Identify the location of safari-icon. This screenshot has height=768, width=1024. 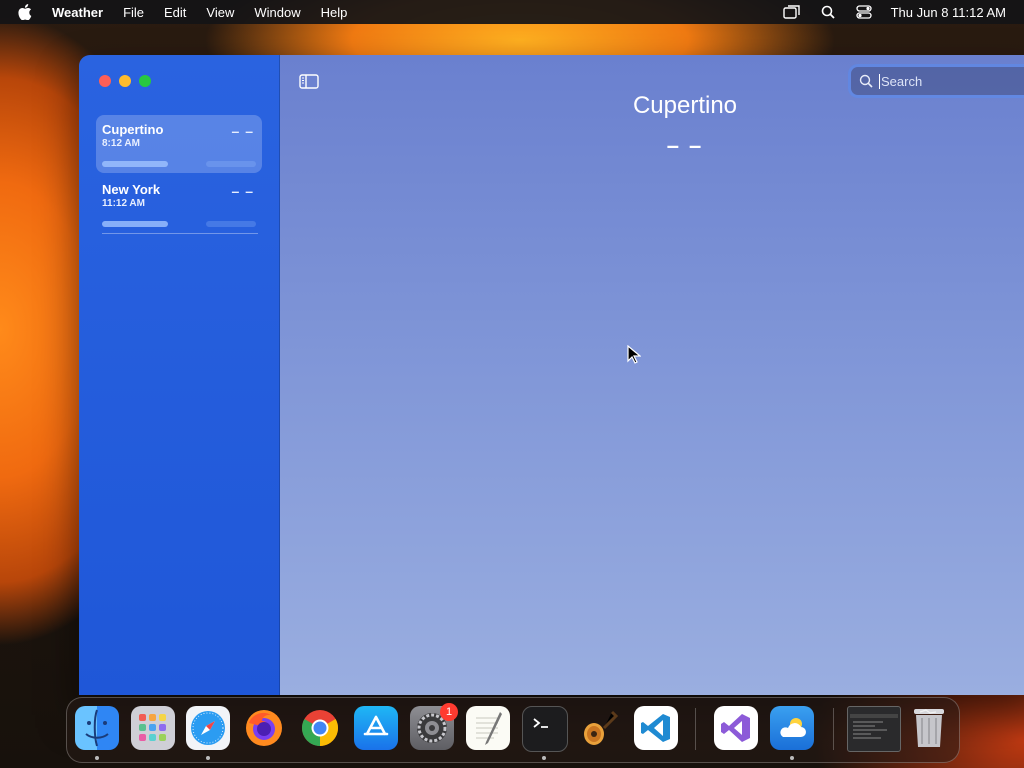
(208, 728).